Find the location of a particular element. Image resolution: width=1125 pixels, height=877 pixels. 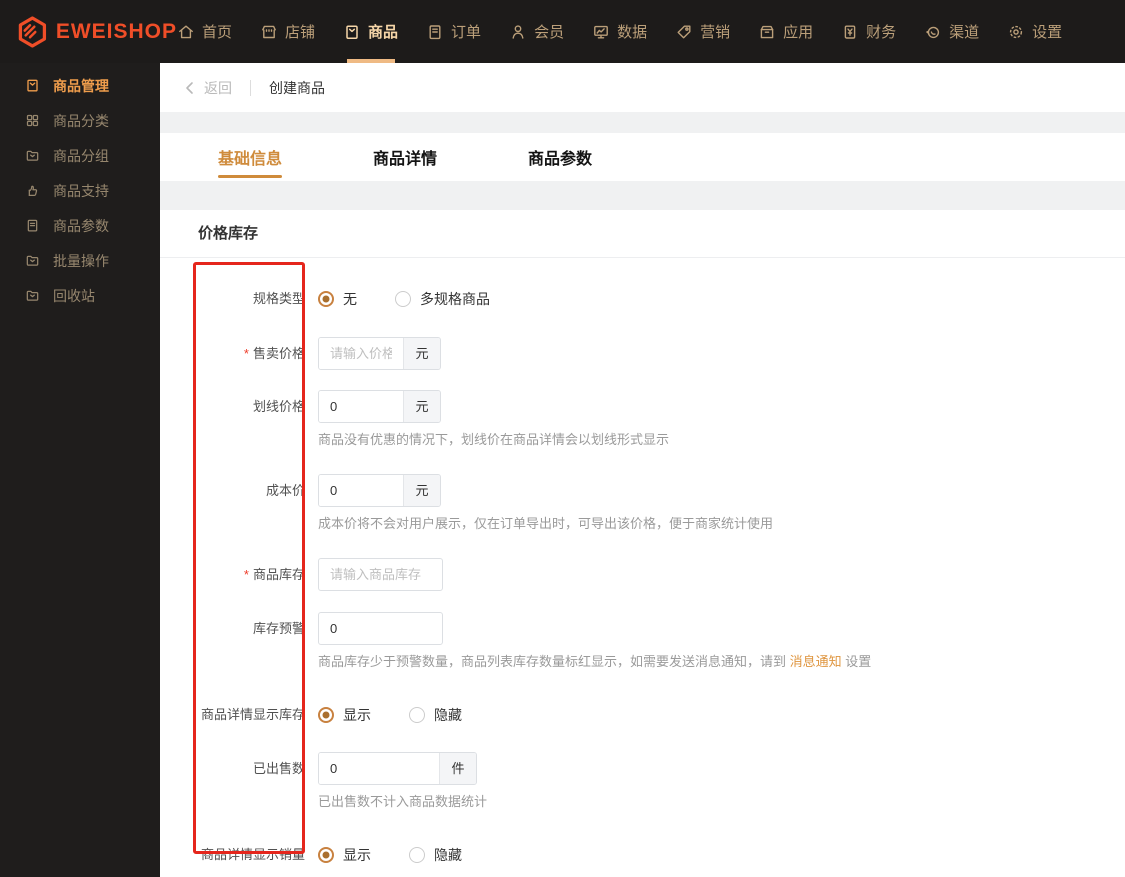

sold-count-input is located at coordinates (379, 768).